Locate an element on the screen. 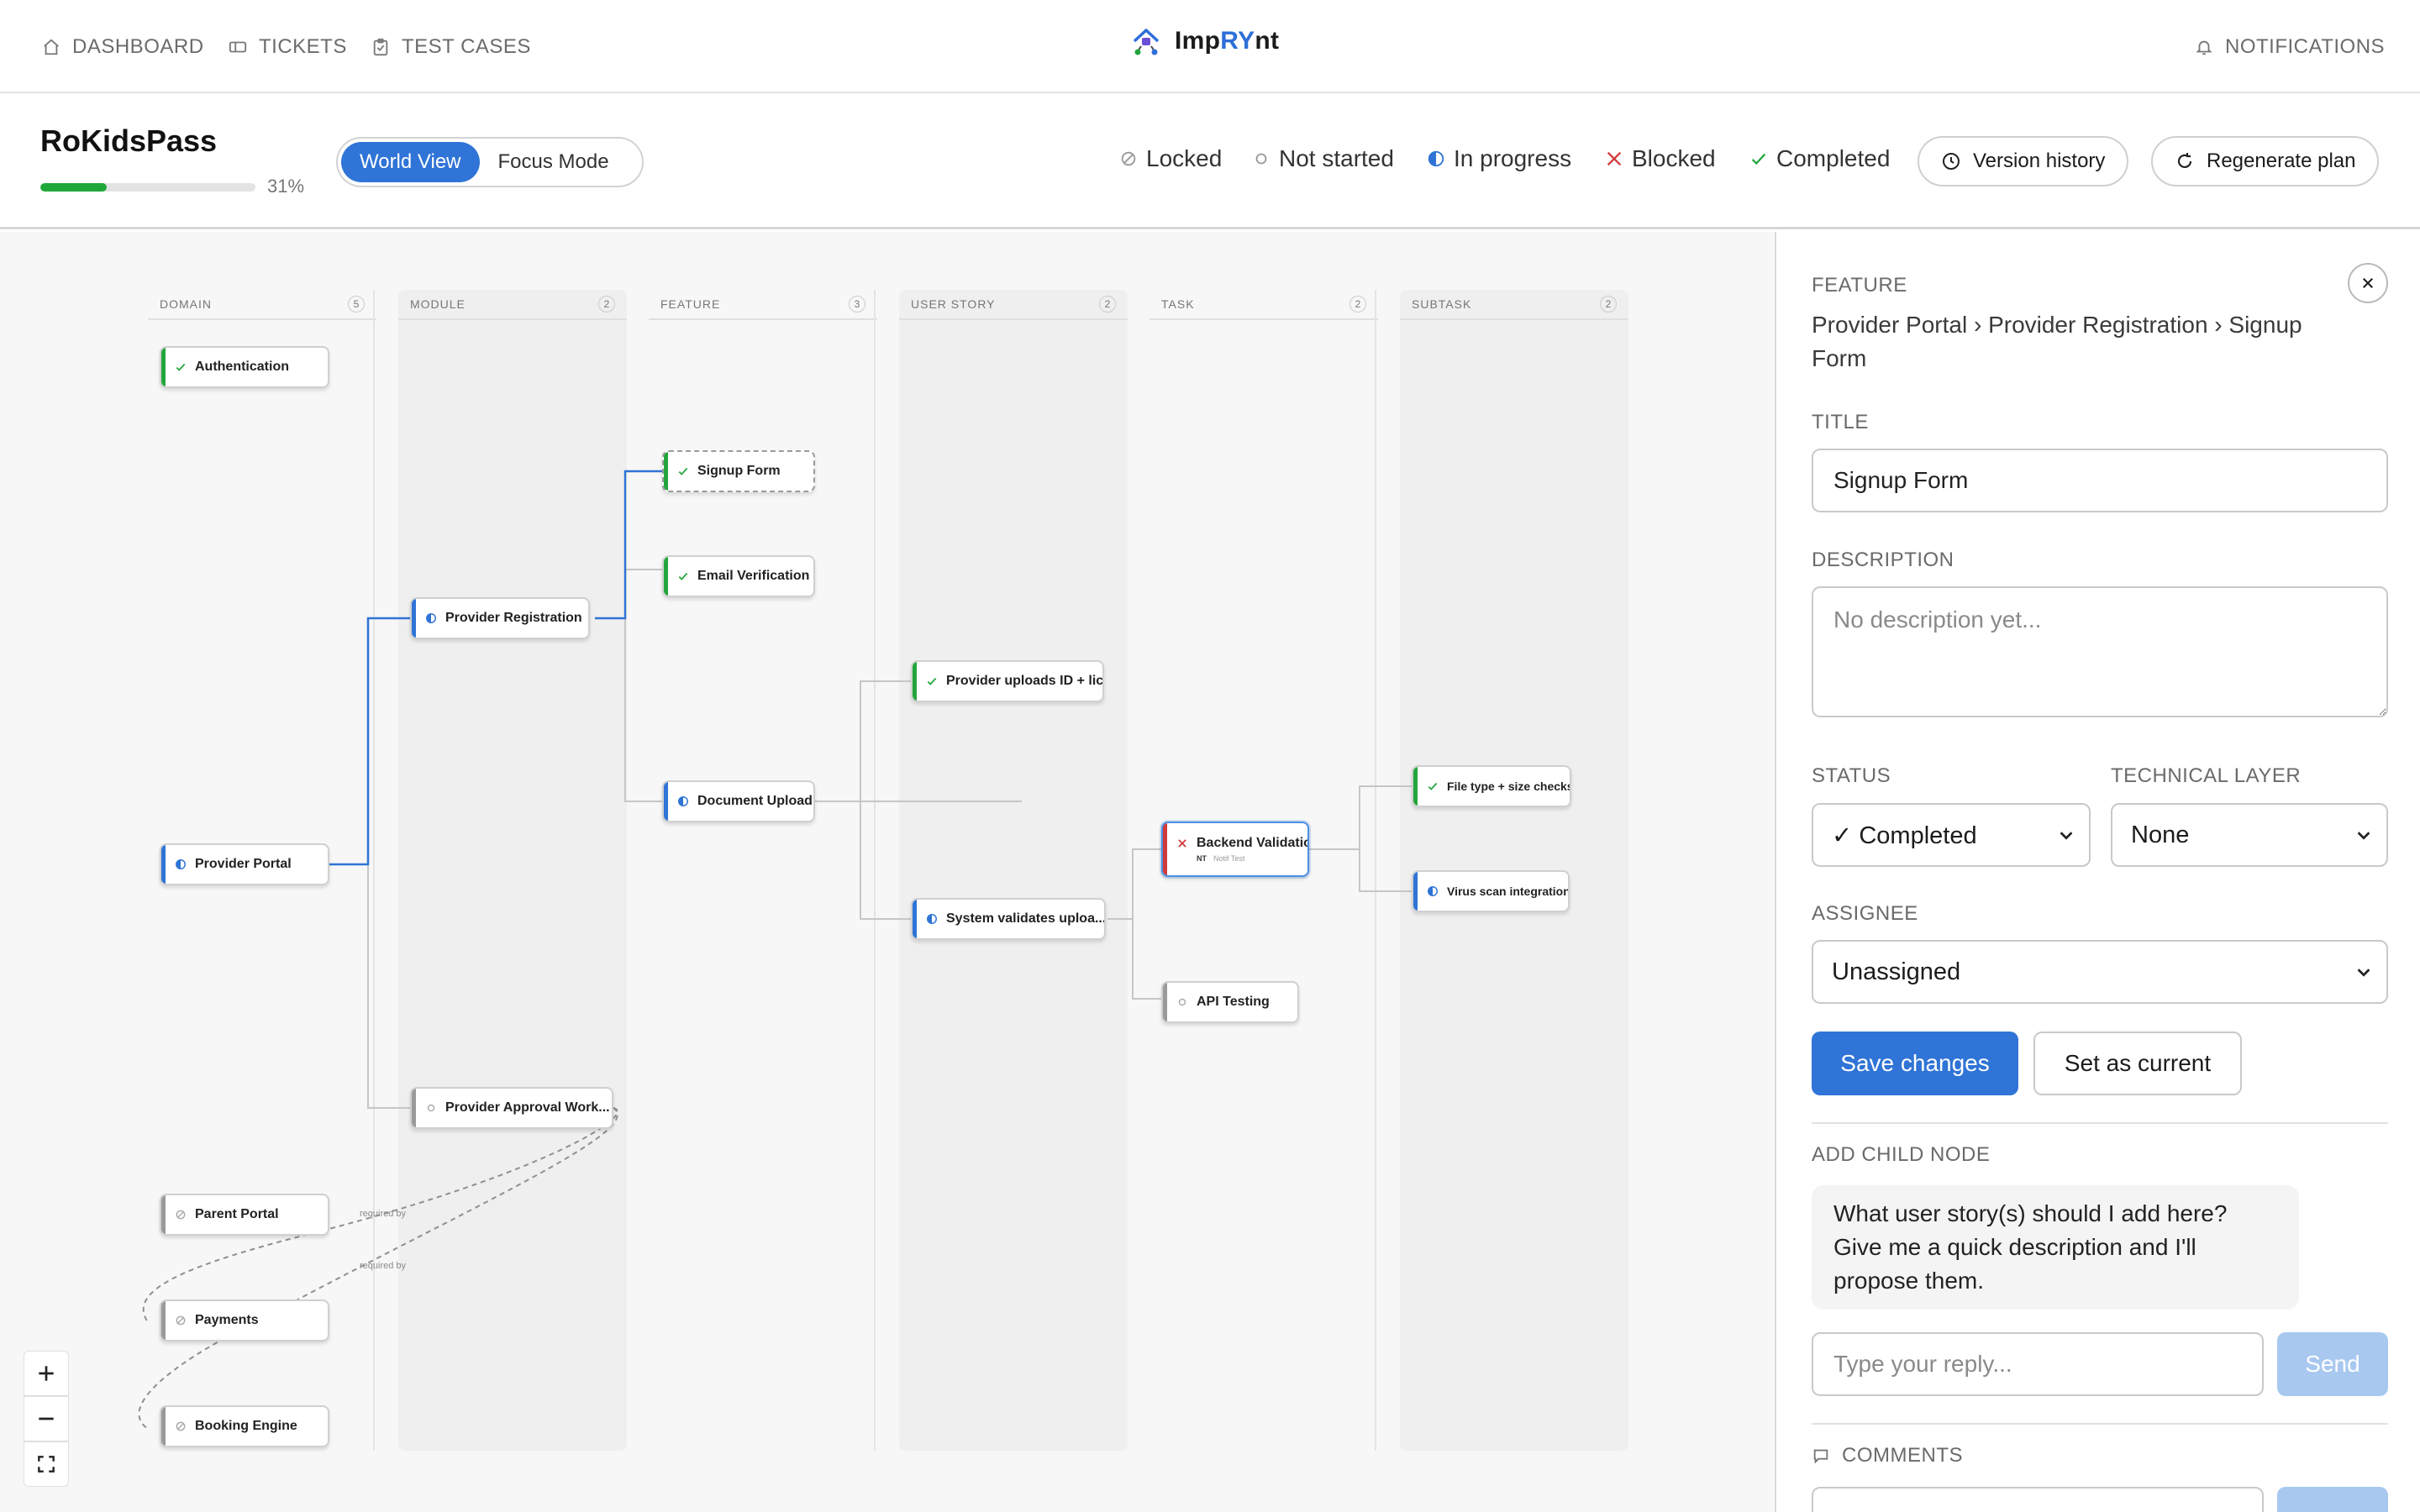 Image resolution: width=2420 pixels, height=1512 pixels. node-file-checks: File type + size checks is located at coordinates (1492, 786).